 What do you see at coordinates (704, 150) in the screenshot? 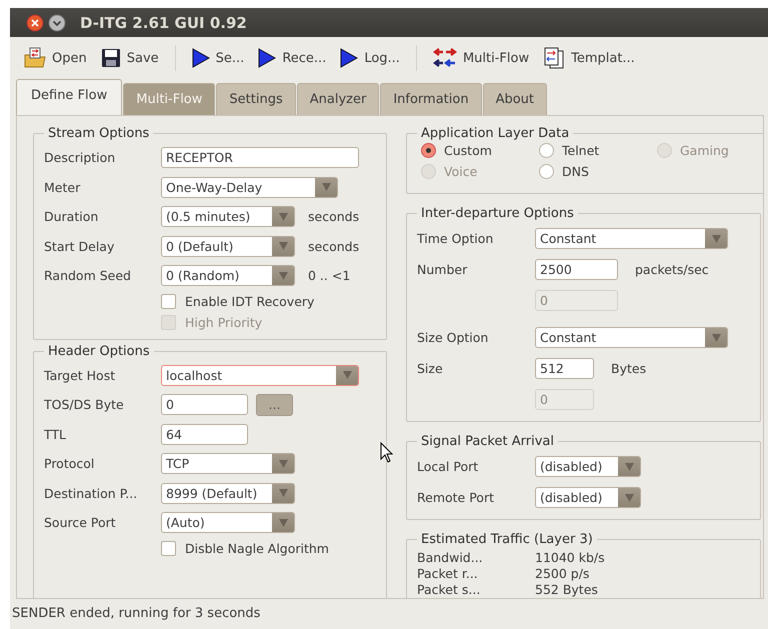
I see `radio-label: Gaming` at bounding box center [704, 150].